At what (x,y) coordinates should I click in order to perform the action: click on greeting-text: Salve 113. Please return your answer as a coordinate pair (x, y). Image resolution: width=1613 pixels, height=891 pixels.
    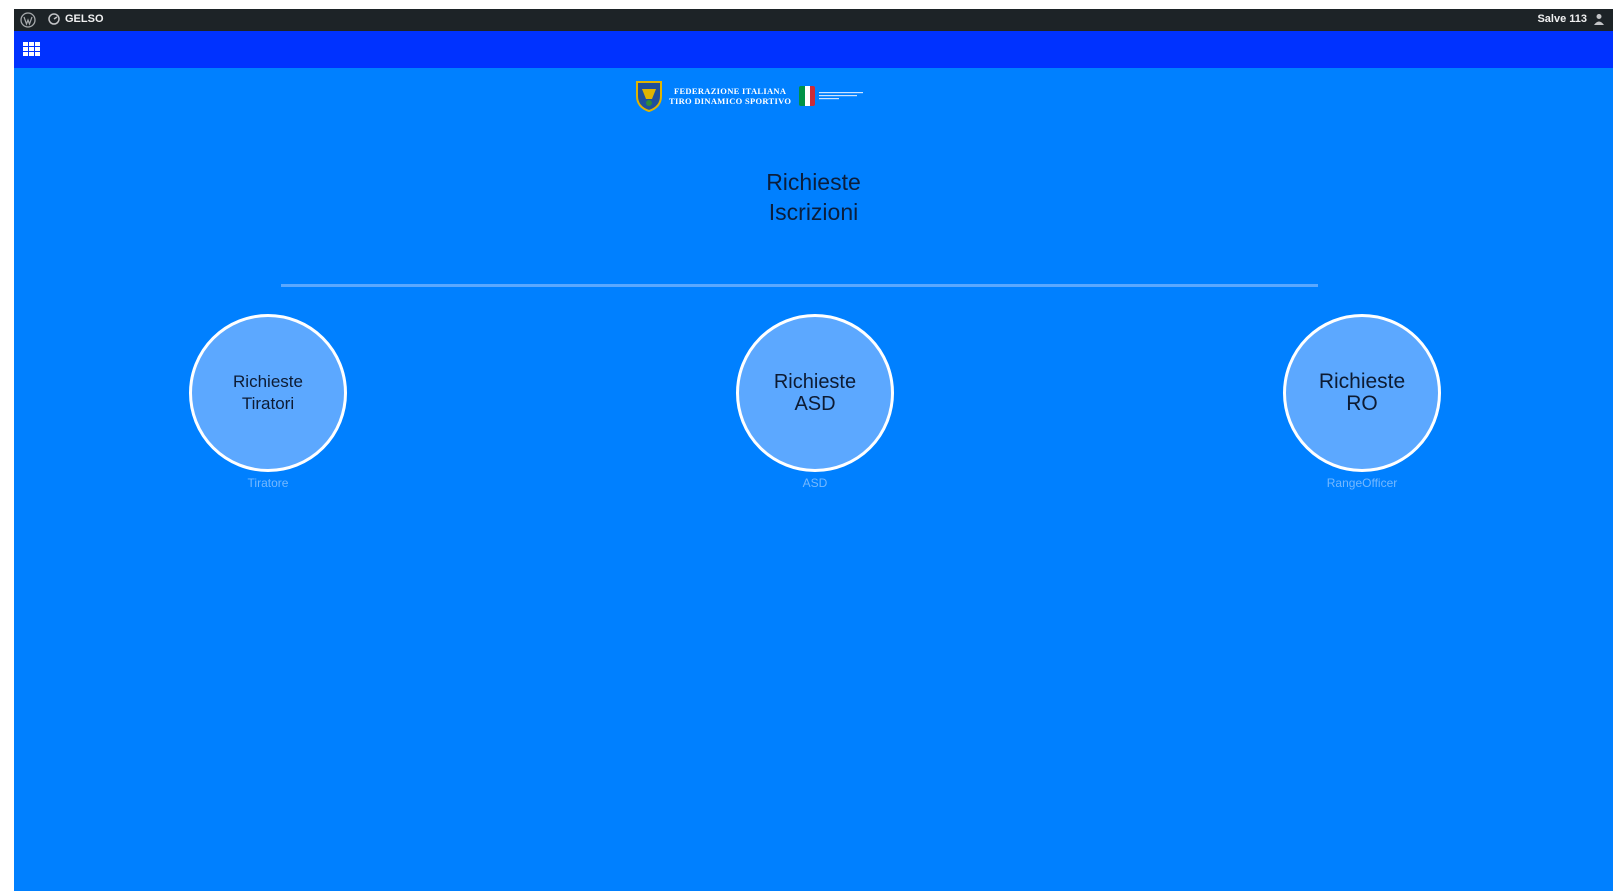
    Looking at the image, I should click on (1562, 19).